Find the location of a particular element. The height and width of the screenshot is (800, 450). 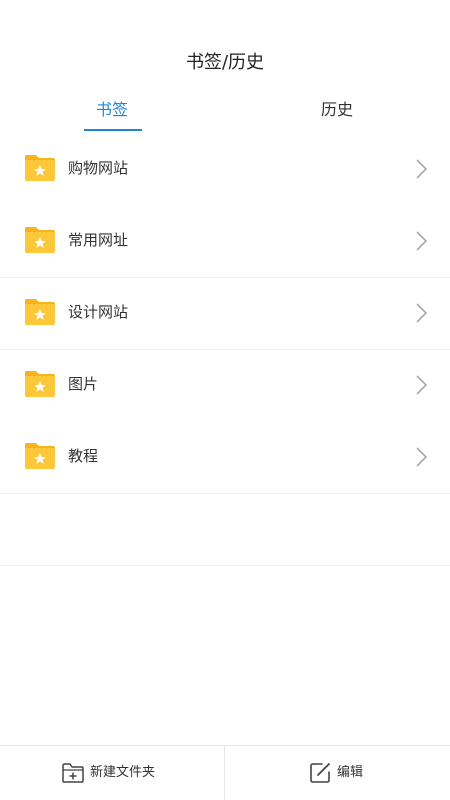

list-item: 常用网址 is located at coordinates (225, 242).